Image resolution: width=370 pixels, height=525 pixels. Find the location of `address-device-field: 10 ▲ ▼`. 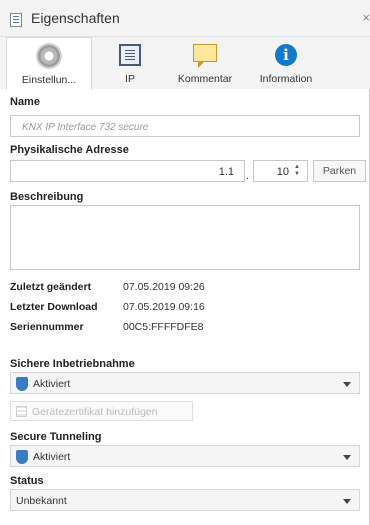

address-device-field: 10 ▲ ▼ is located at coordinates (280, 171).